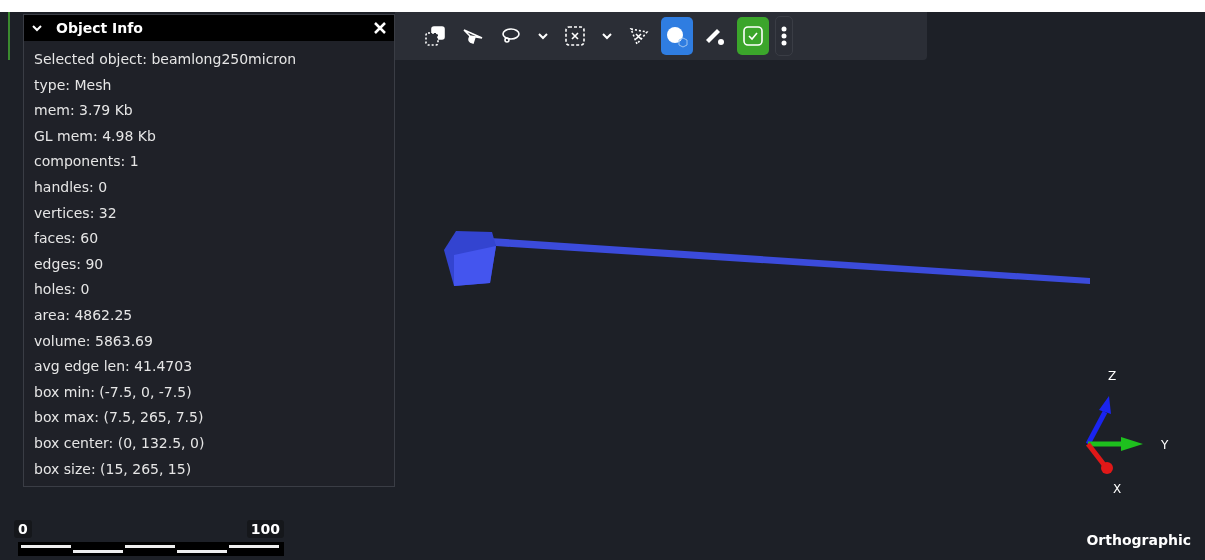 The image size is (1205, 560). What do you see at coordinates (87, 162) in the screenshot?
I see `info-line: components: 1` at bounding box center [87, 162].